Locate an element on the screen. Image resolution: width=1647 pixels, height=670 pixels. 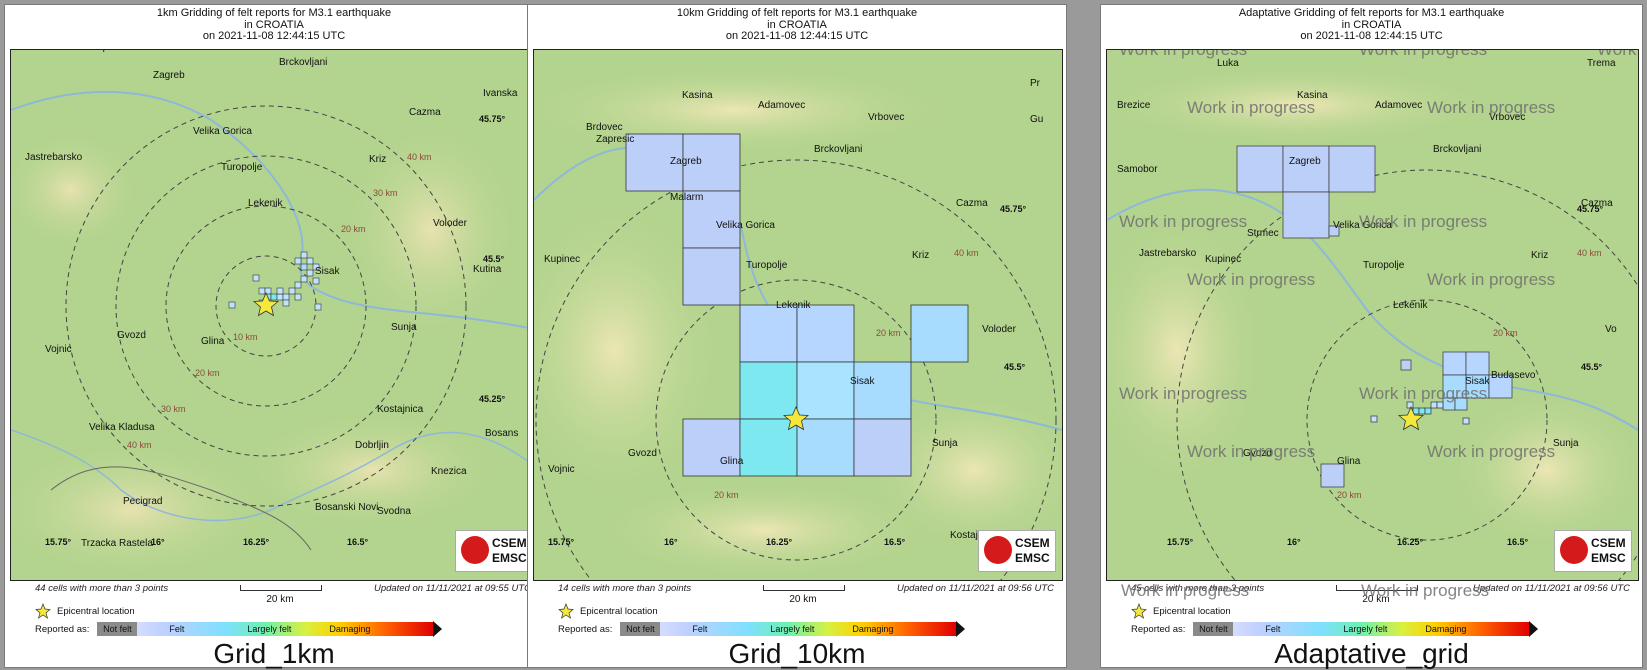
panel-name: Adaptative_grid is located at coordinates (1371, 653).